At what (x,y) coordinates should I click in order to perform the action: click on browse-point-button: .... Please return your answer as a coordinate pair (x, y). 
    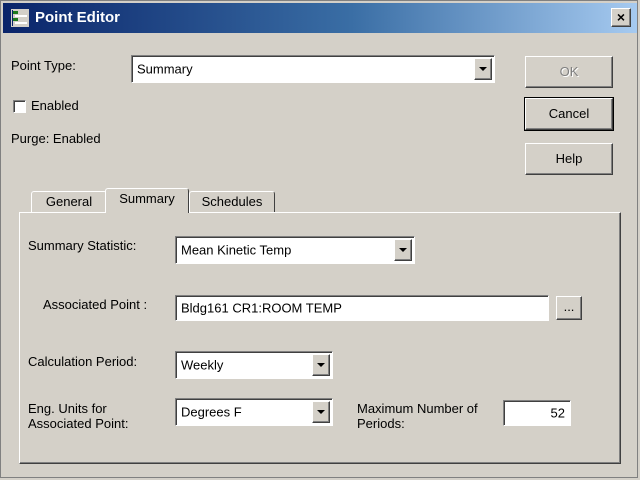
    Looking at the image, I should click on (569, 308).